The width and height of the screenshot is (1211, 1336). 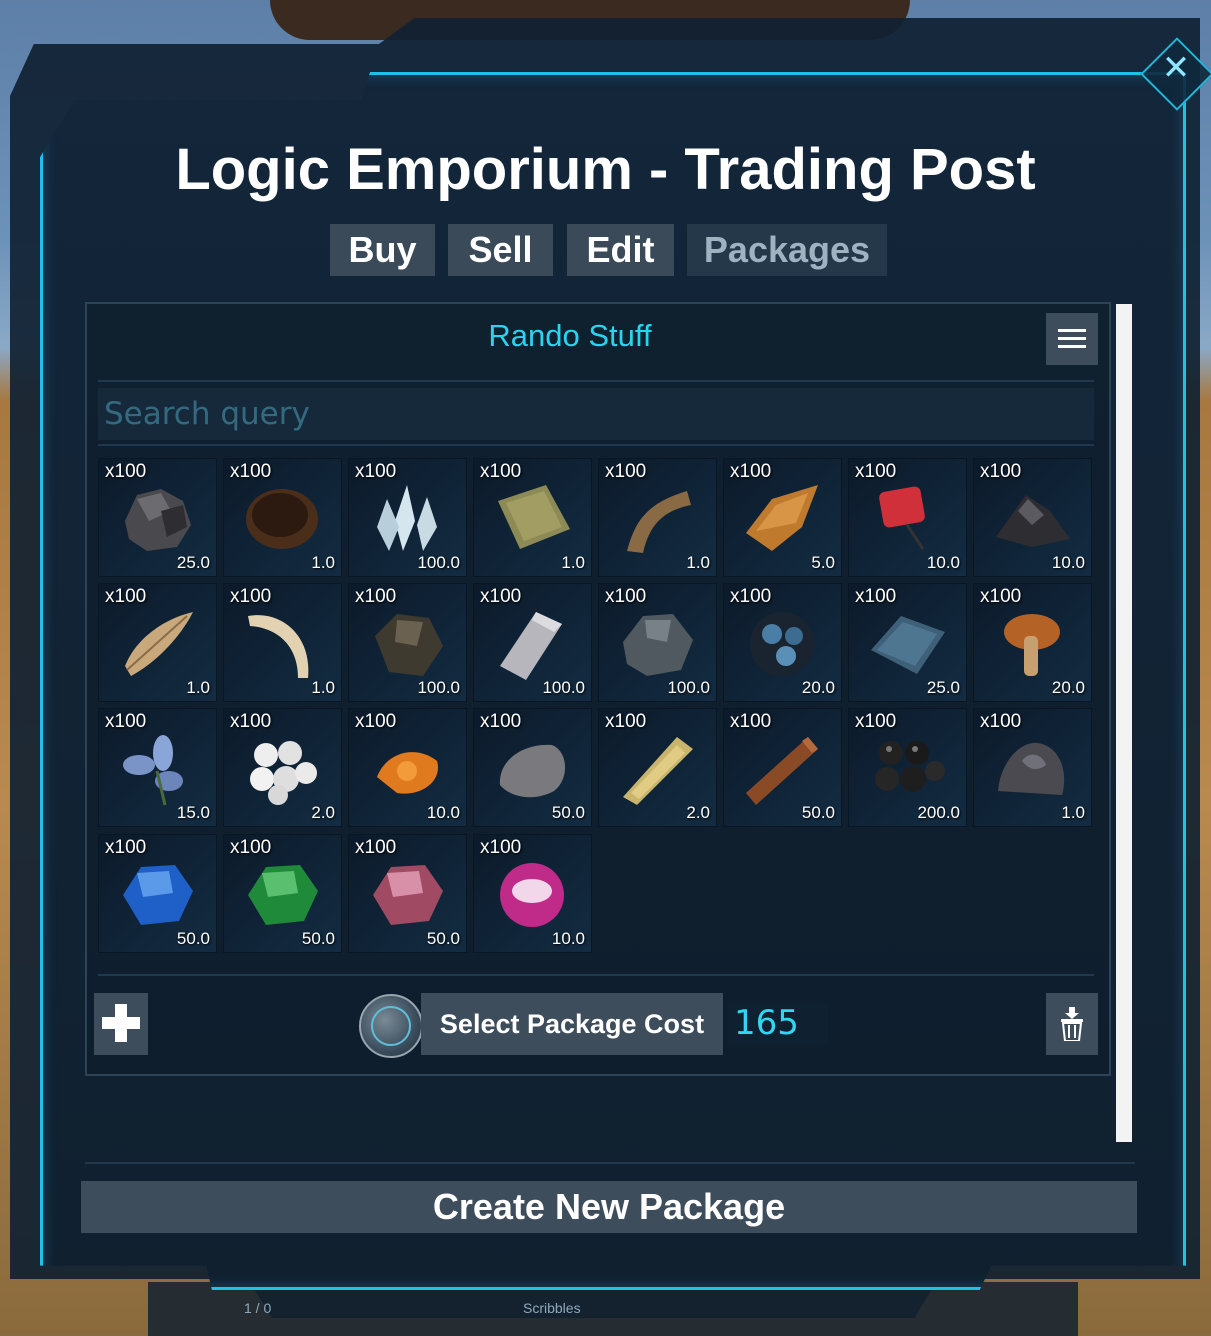 I want to click on flower-icon, so click(x=153, y=770).